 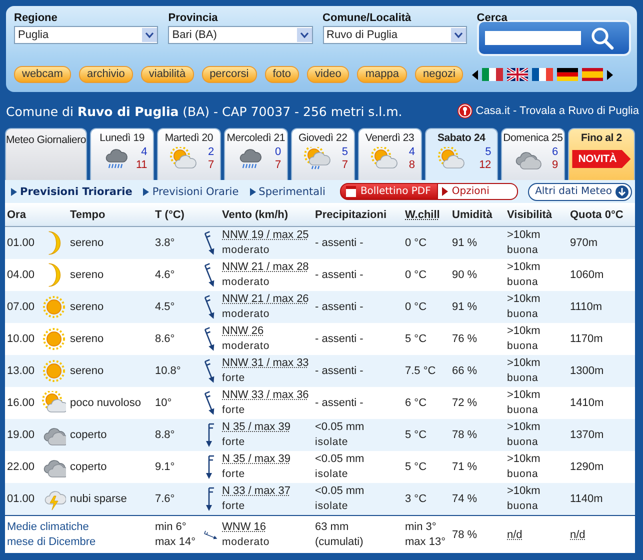 I want to click on wind-speed: N 33 / max 37, so click(x=257, y=491).